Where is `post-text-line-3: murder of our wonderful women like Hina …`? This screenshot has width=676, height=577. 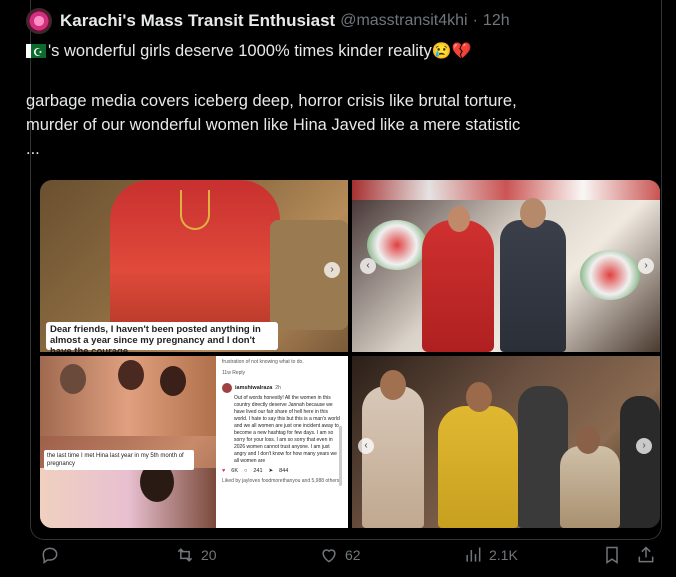
post-text-line-3: murder of our wonderful women like Hina … is located at coordinates (273, 125).